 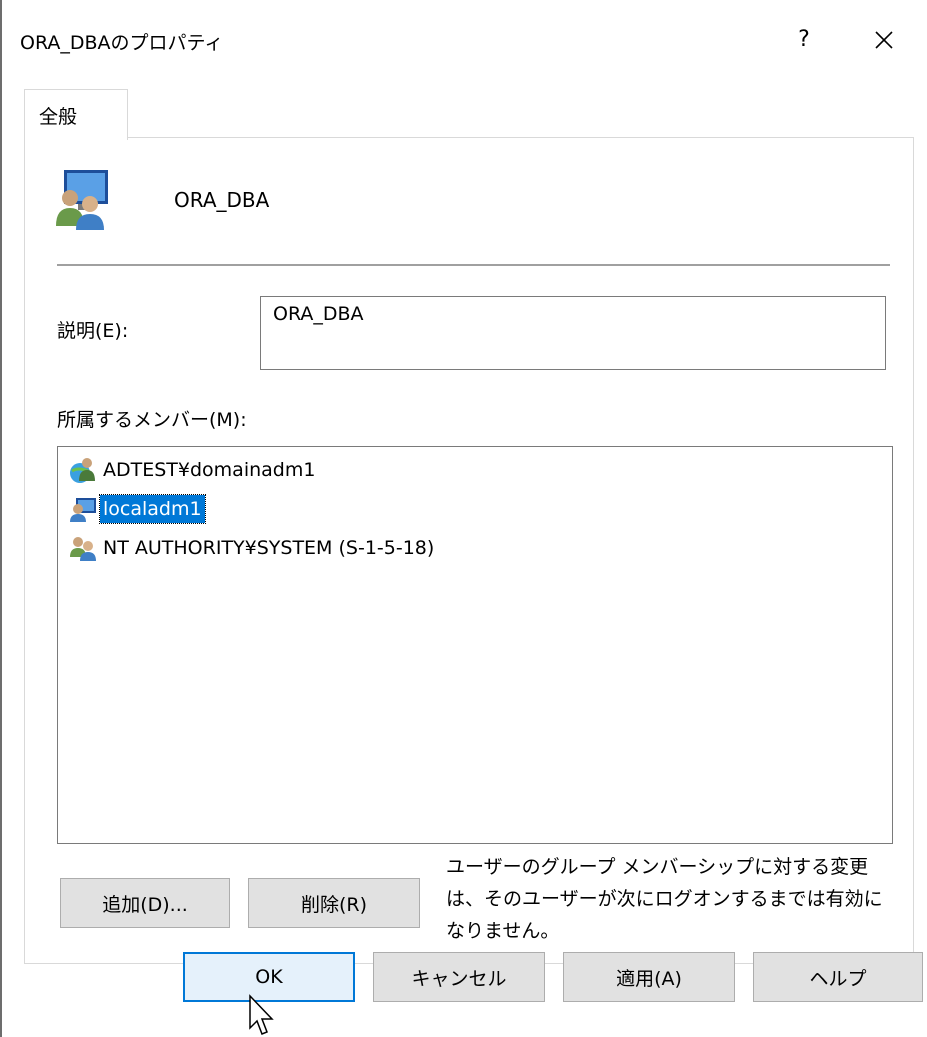 What do you see at coordinates (82, 470) in the screenshot?
I see `domain-user-icon` at bounding box center [82, 470].